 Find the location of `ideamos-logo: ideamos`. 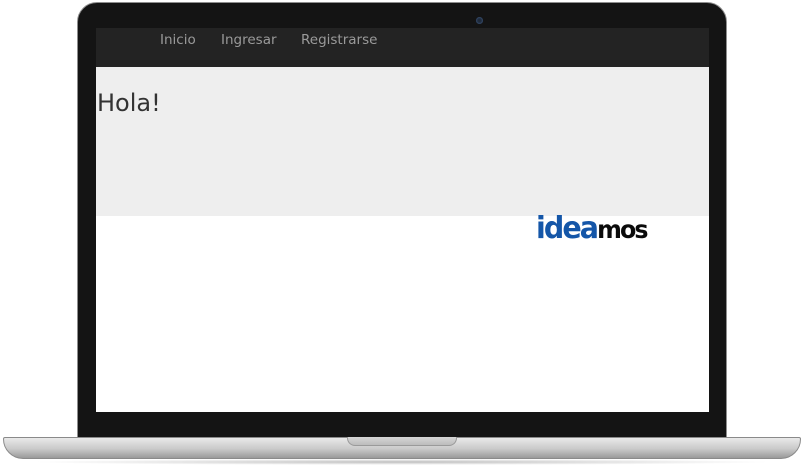

ideamos-logo: ideamos is located at coordinates (592, 228).